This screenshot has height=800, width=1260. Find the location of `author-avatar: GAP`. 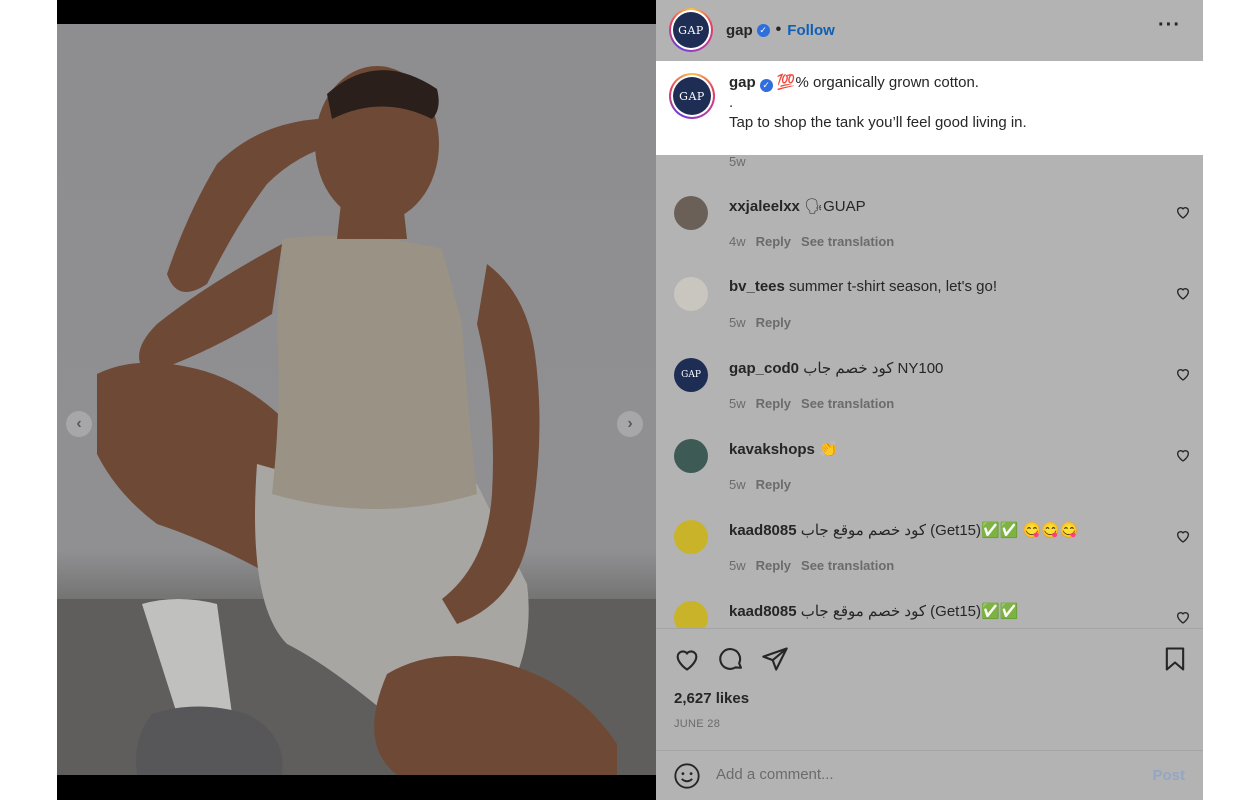

author-avatar: GAP is located at coordinates (691, 30).